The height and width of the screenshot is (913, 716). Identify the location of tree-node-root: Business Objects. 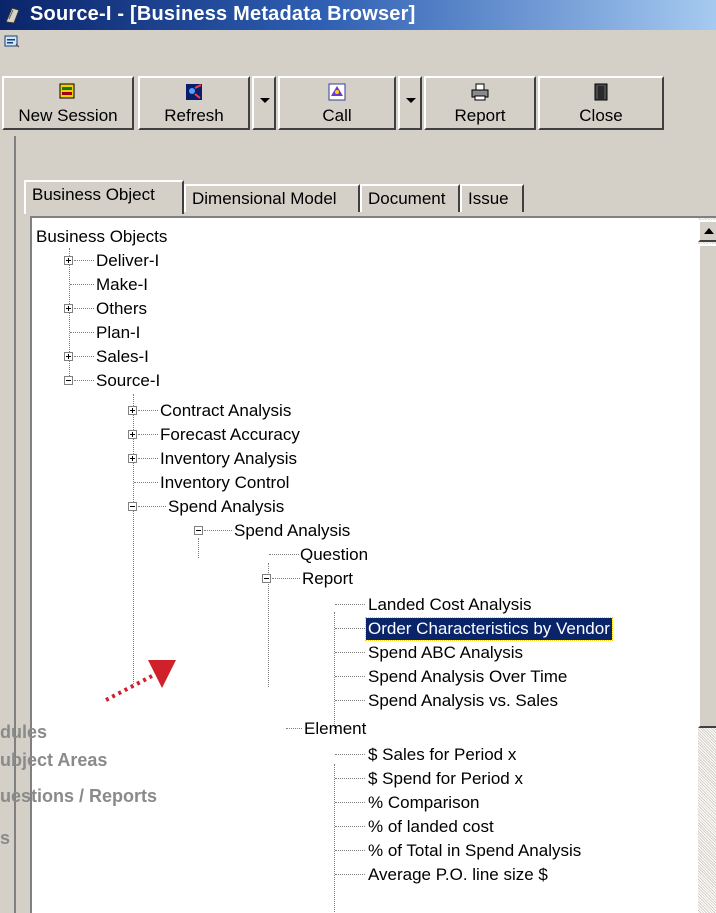
(101, 237).